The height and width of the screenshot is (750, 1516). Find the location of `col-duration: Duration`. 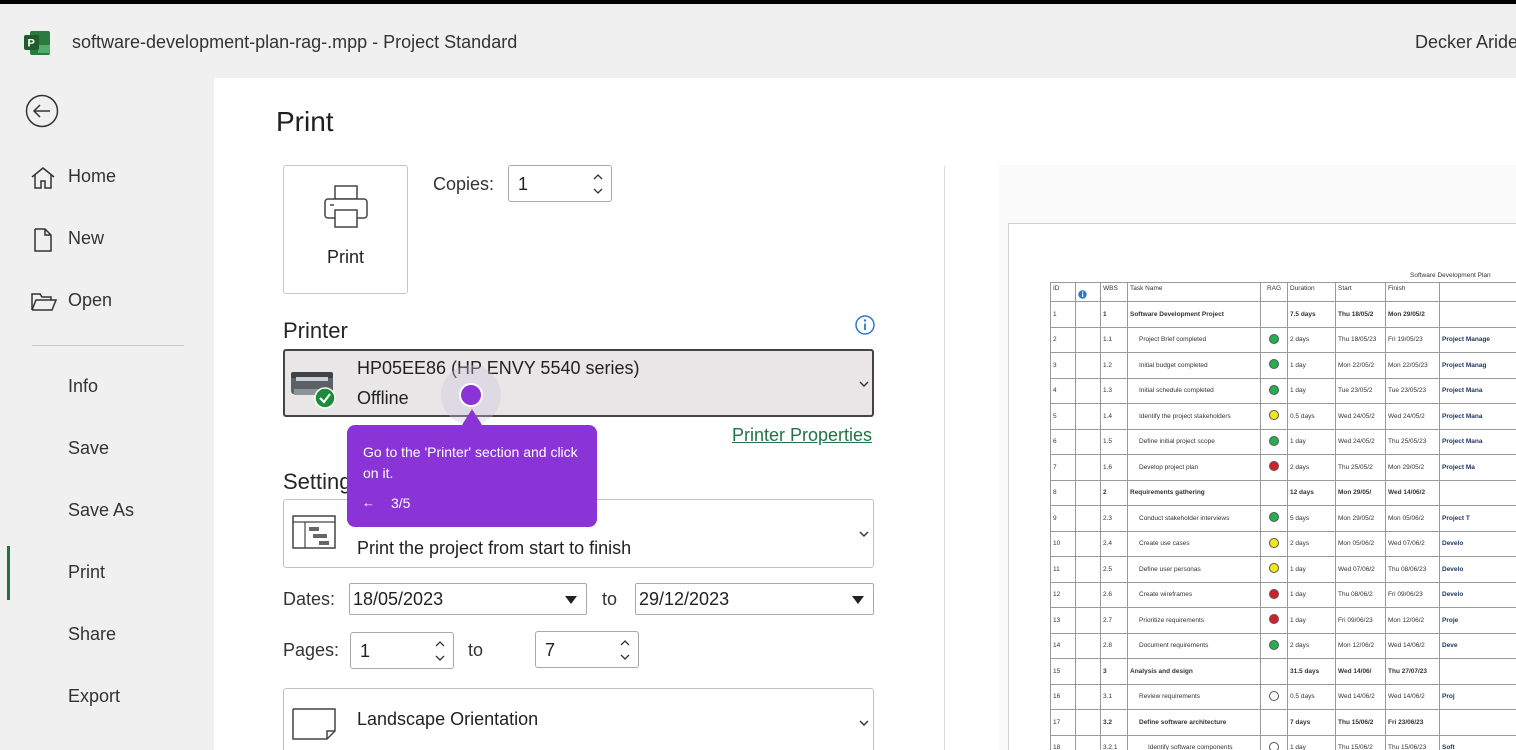

col-duration: Duration is located at coordinates (1311, 292).